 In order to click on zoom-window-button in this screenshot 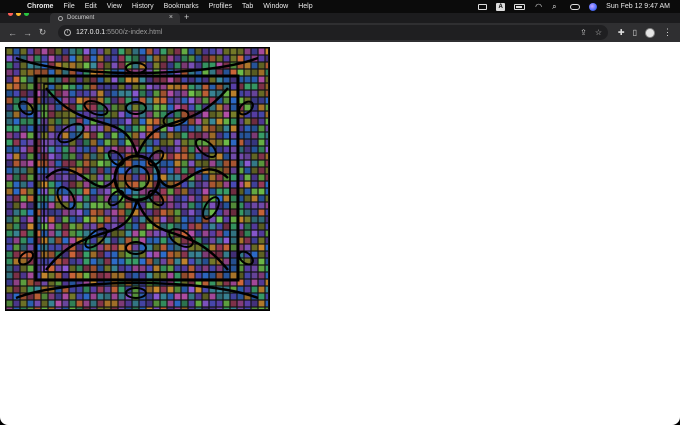, I will do `click(26, 14)`.